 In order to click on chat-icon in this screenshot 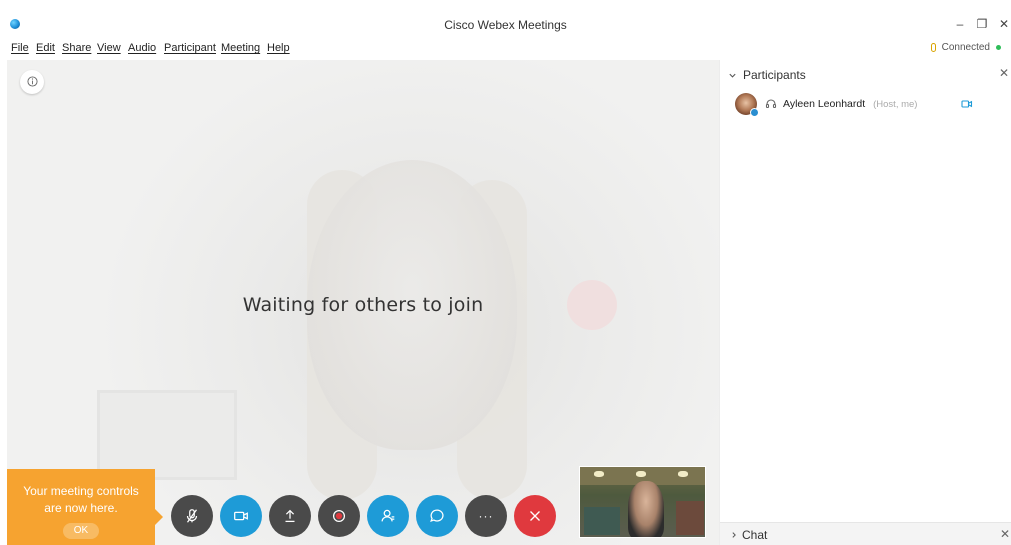, I will do `click(437, 515)`.